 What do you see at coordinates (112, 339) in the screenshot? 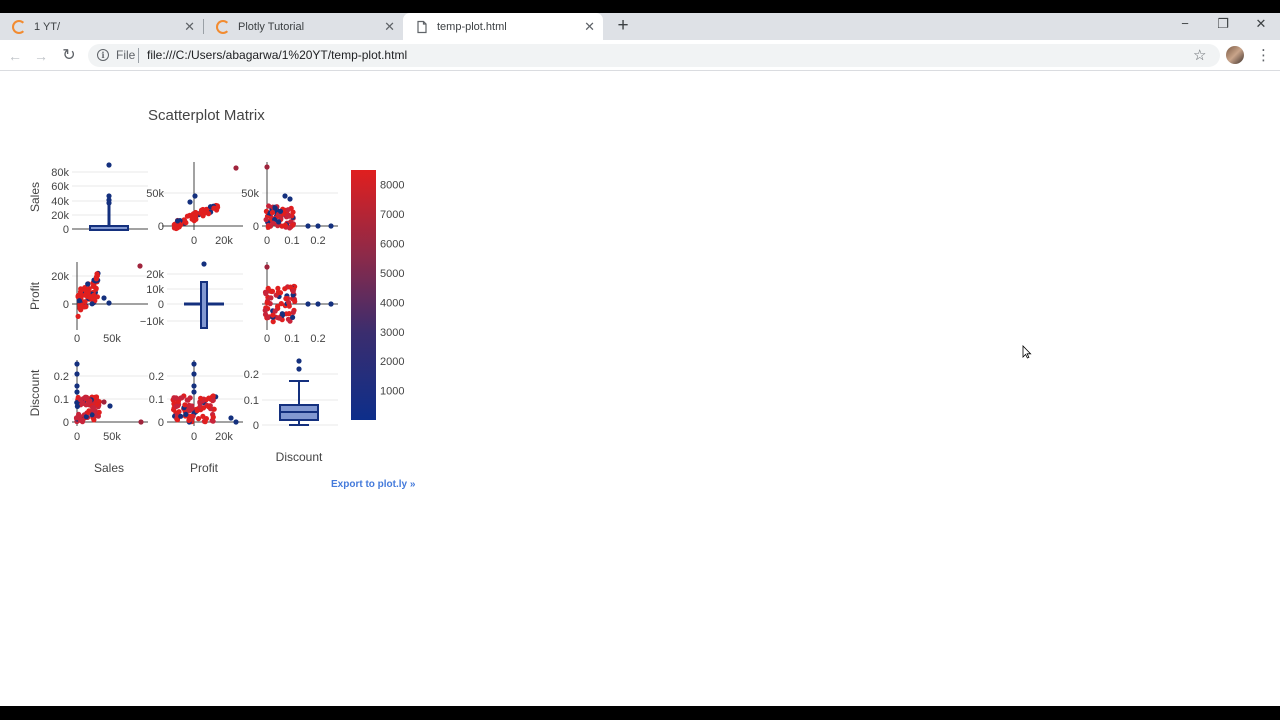
I see `x-tick-label: 50k` at bounding box center [112, 339].